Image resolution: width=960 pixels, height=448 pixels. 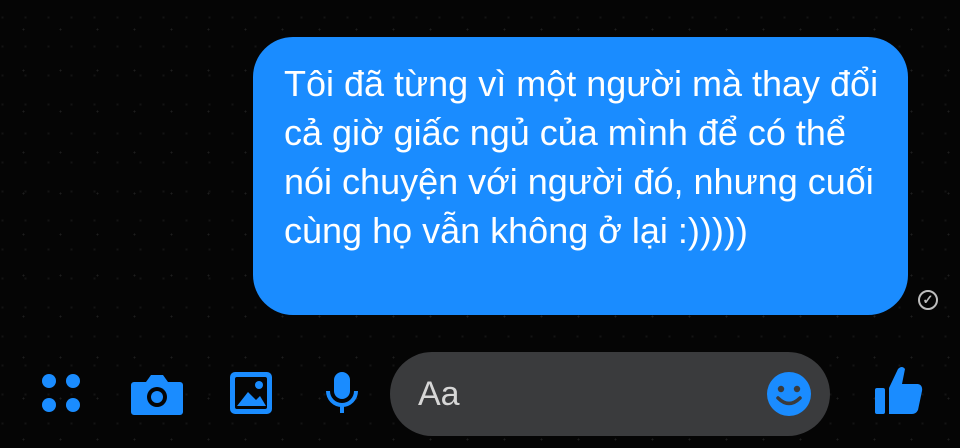 What do you see at coordinates (342, 393) in the screenshot?
I see `microphone-icon` at bounding box center [342, 393].